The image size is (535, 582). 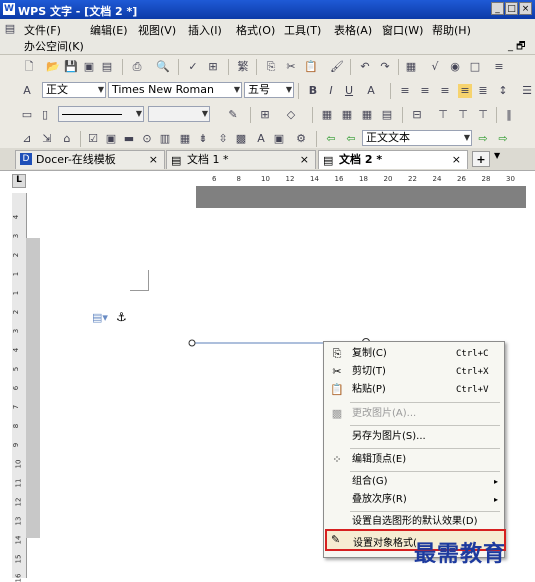 I want to click on distribute-icon: ≣, so click(x=483, y=91).